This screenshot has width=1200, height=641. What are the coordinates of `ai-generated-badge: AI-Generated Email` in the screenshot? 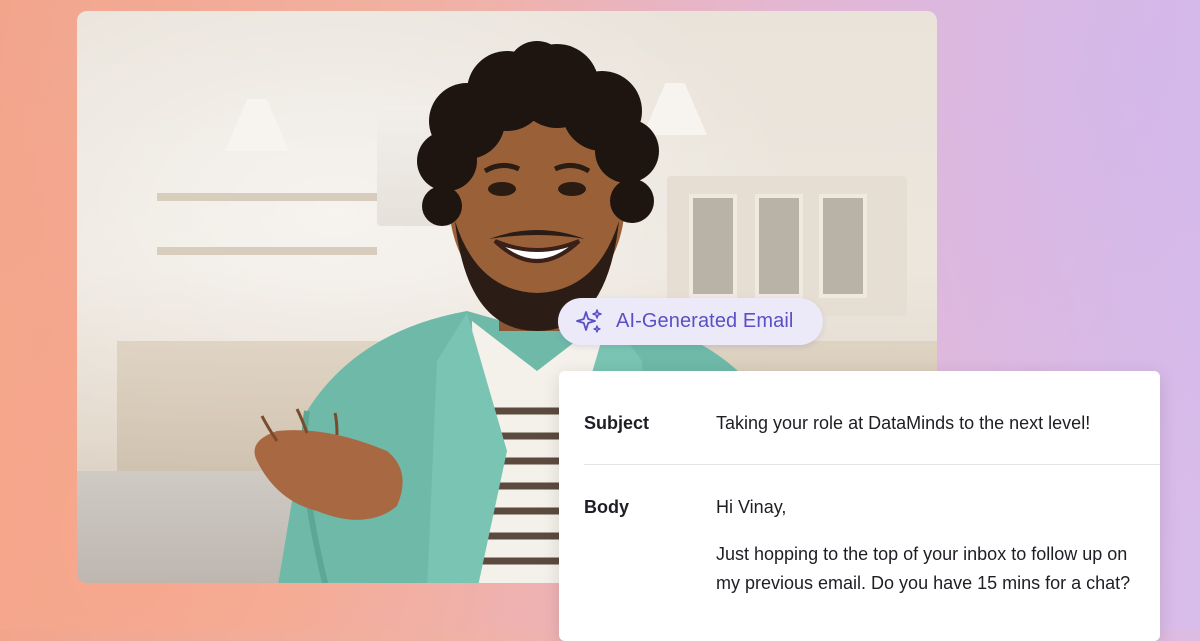 It's located at (690, 321).